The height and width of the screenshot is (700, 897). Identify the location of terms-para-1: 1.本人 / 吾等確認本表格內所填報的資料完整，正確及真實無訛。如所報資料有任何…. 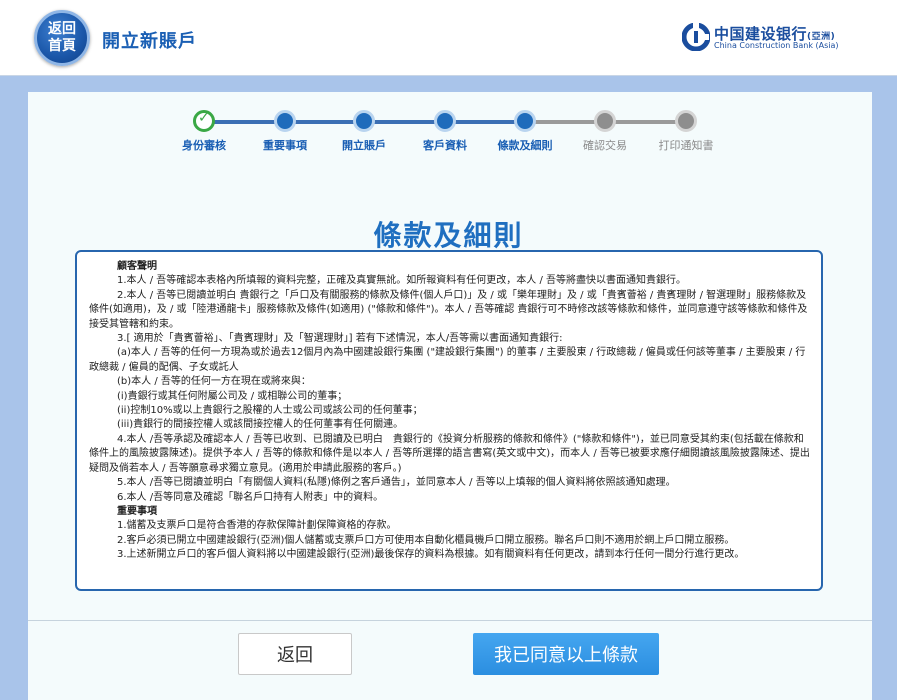
(401, 281).